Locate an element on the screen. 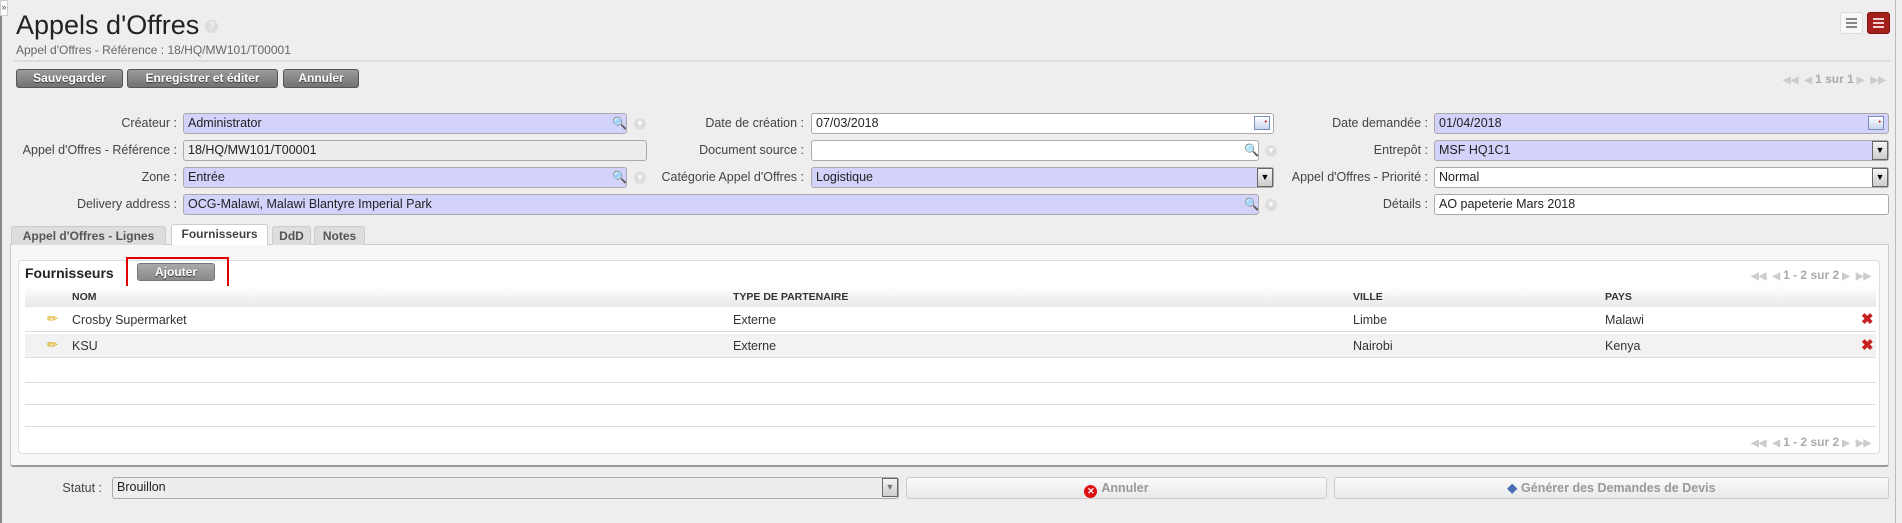 The height and width of the screenshot is (523, 1902). cell-ville: Limbe is located at coordinates (1370, 320).